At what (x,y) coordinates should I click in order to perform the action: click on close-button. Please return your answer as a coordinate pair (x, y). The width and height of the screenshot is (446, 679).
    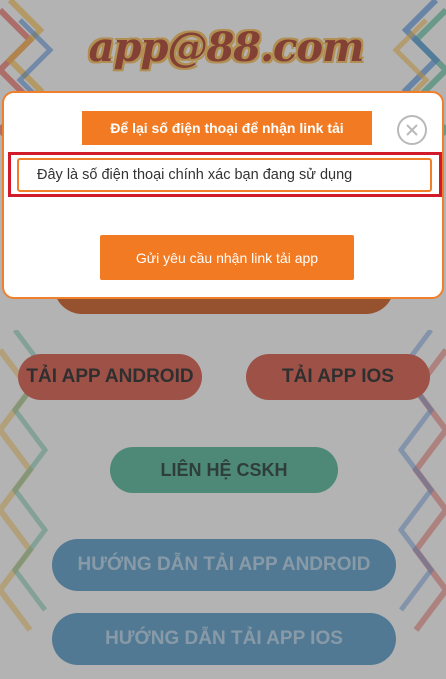
    Looking at the image, I should click on (412, 130).